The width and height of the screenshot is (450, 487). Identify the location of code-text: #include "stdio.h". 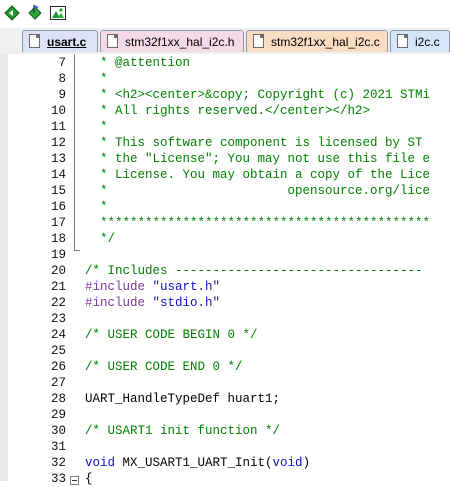
(152, 303).